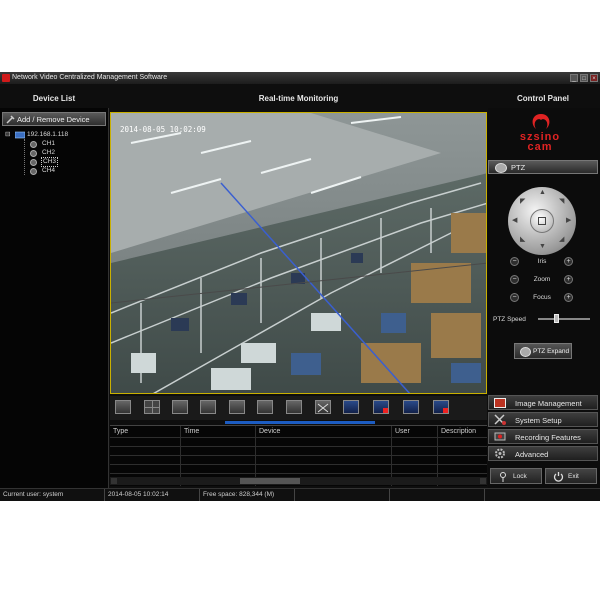  What do you see at coordinates (540, 147) in the screenshot?
I see `brand-line-2: cam` at bounding box center [540, 147].